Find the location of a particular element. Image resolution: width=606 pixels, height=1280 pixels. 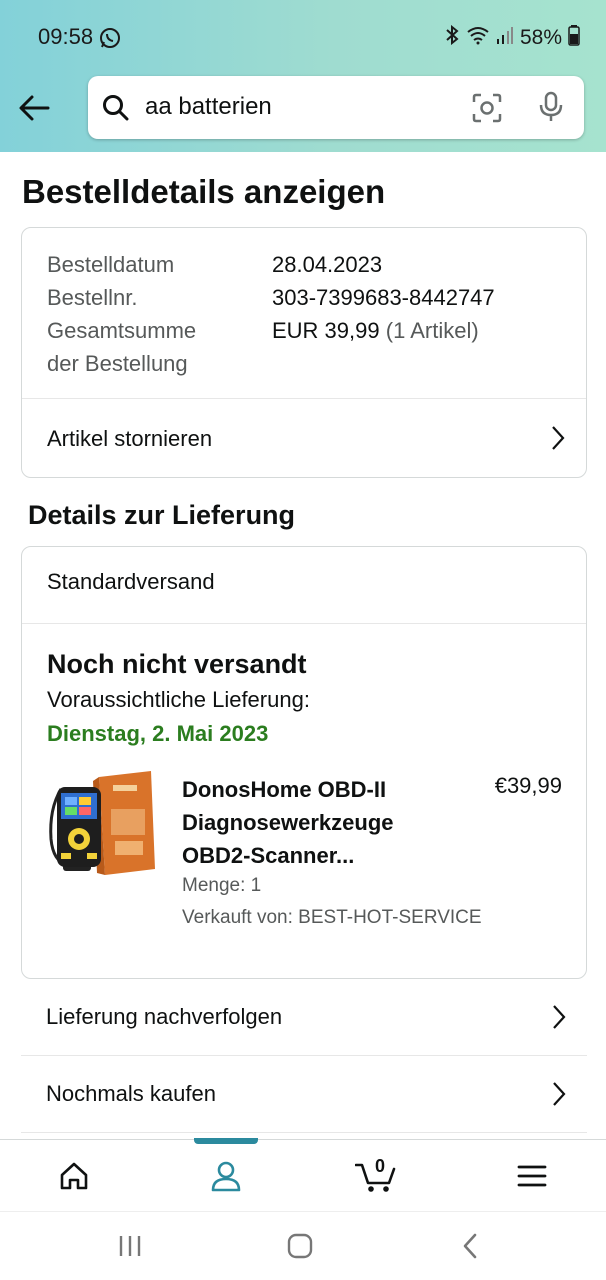

cancel-items-link: Artikel stornieren is located at coordinates (304, 438).